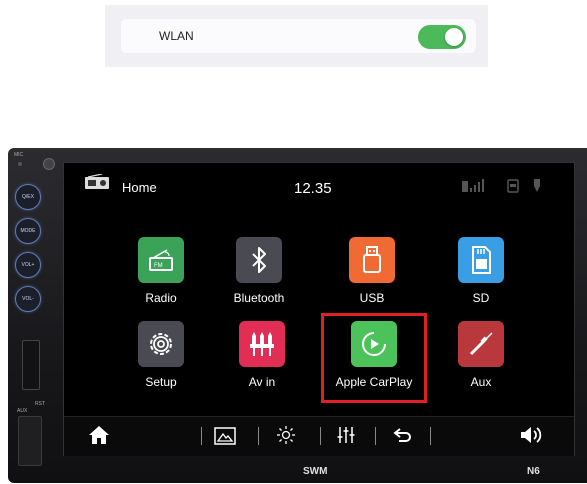 This screenshot has width=587, height=484. Describe the element at coordinates (30, 441) in the screenshot. I see `aux-port` at that location.